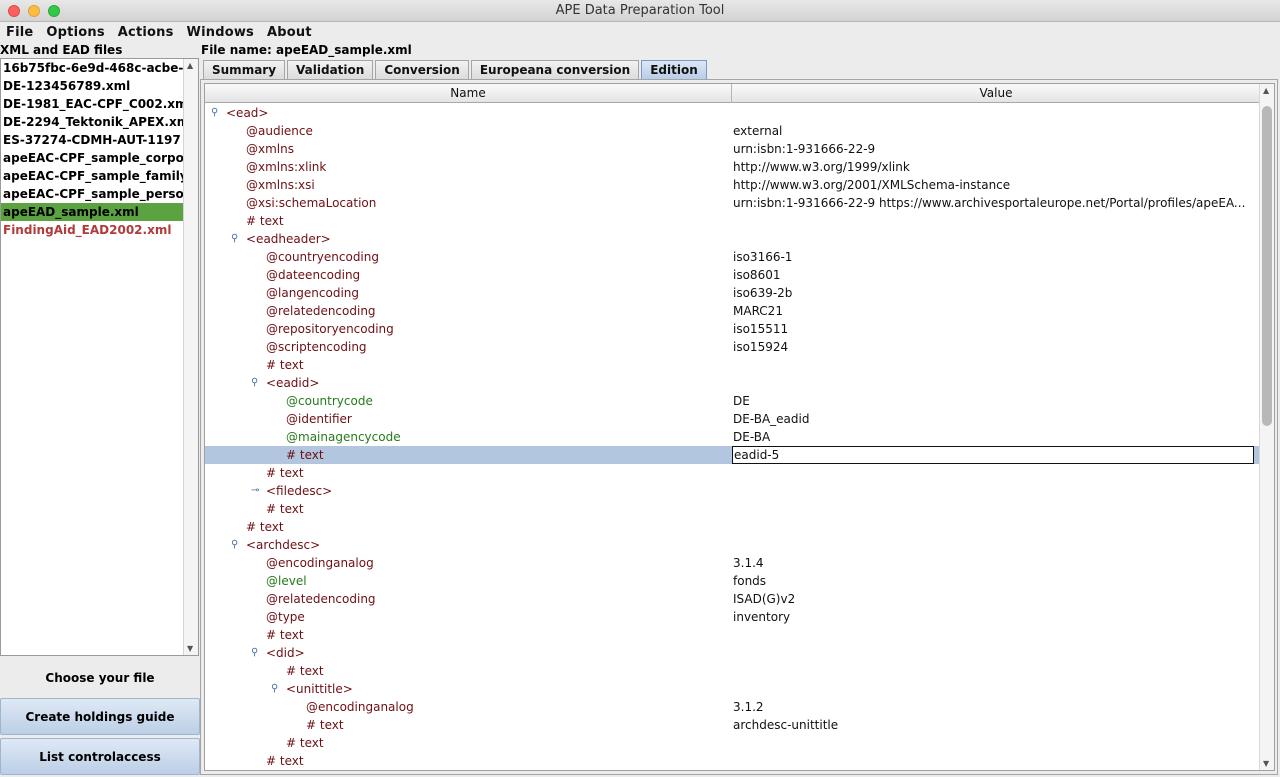 This screenshot has width=1280, height=777. Describe the element at coordinates (732, 257) in the screenshot. I see `table-row: @countryencoding iso3166-1` at that location.